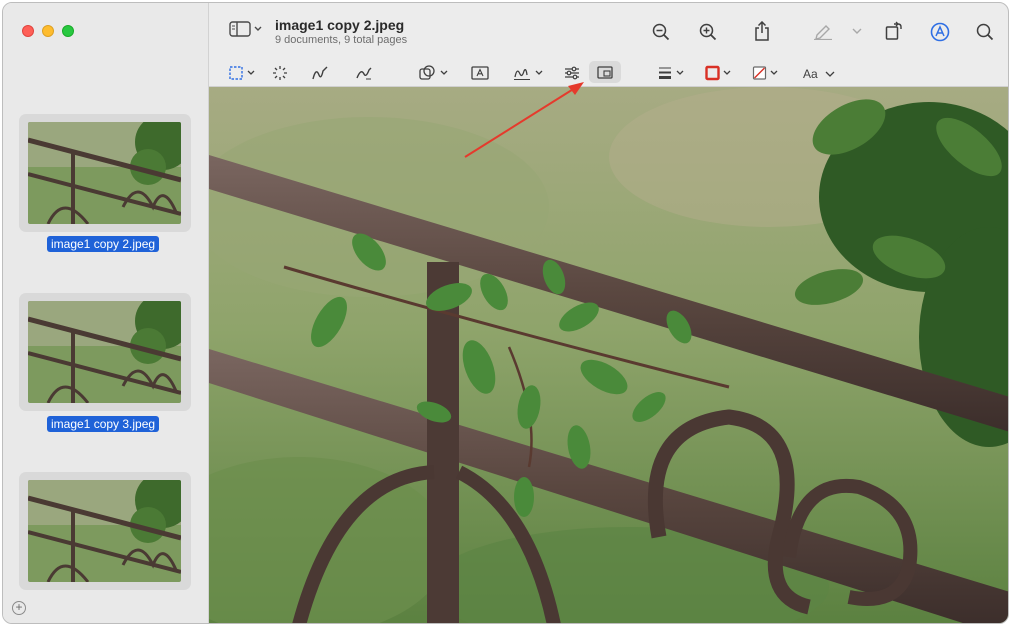  I want to click on zoom-window-button, so click(68, 31).